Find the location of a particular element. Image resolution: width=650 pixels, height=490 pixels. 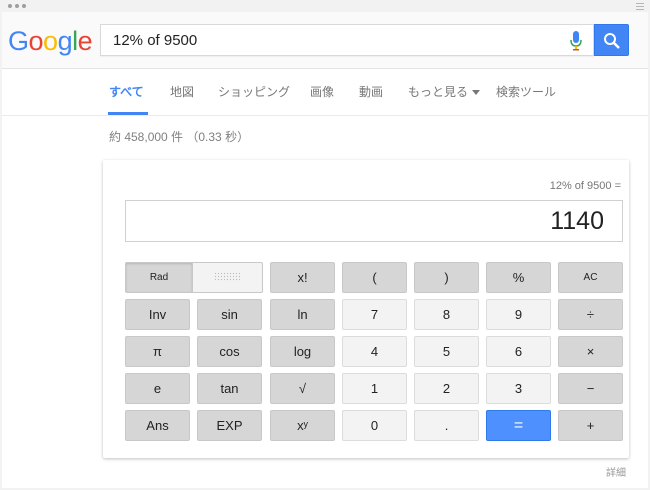

logo-letter-o2: o is located at coordinates (50, 41).